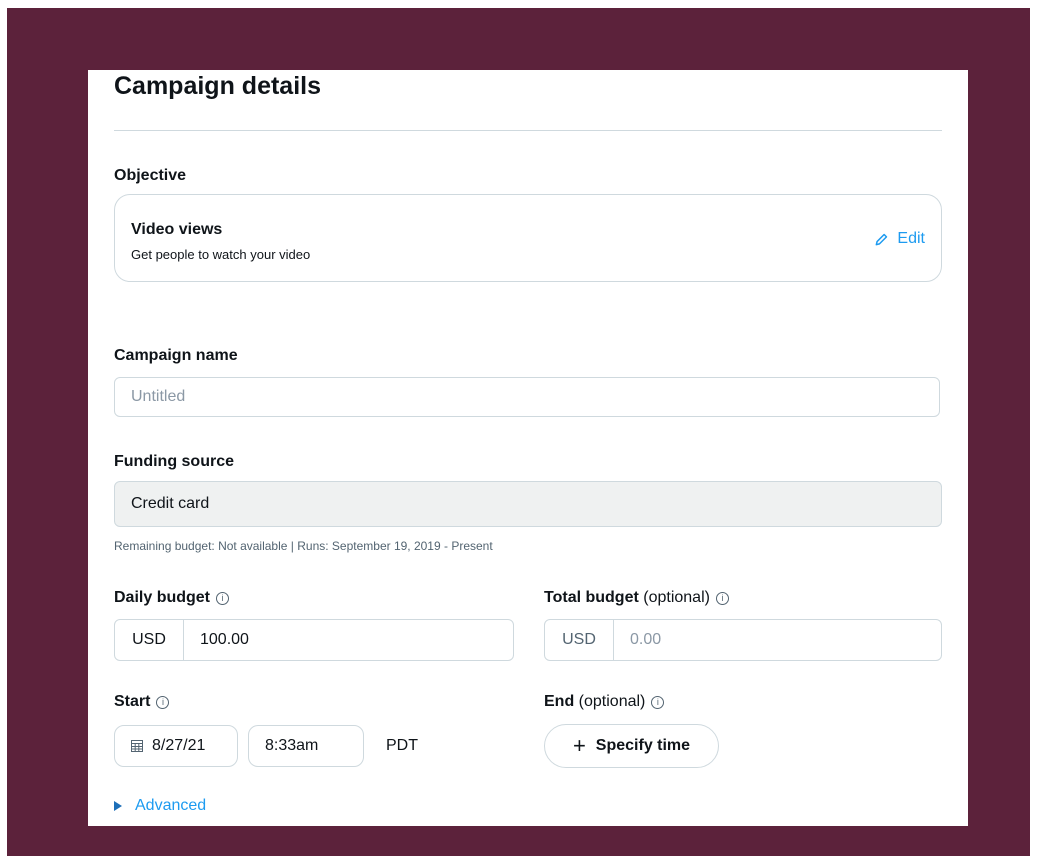 The image size is (1039, 863). I want to click on page-title: Campaign details, so click(217, 86).